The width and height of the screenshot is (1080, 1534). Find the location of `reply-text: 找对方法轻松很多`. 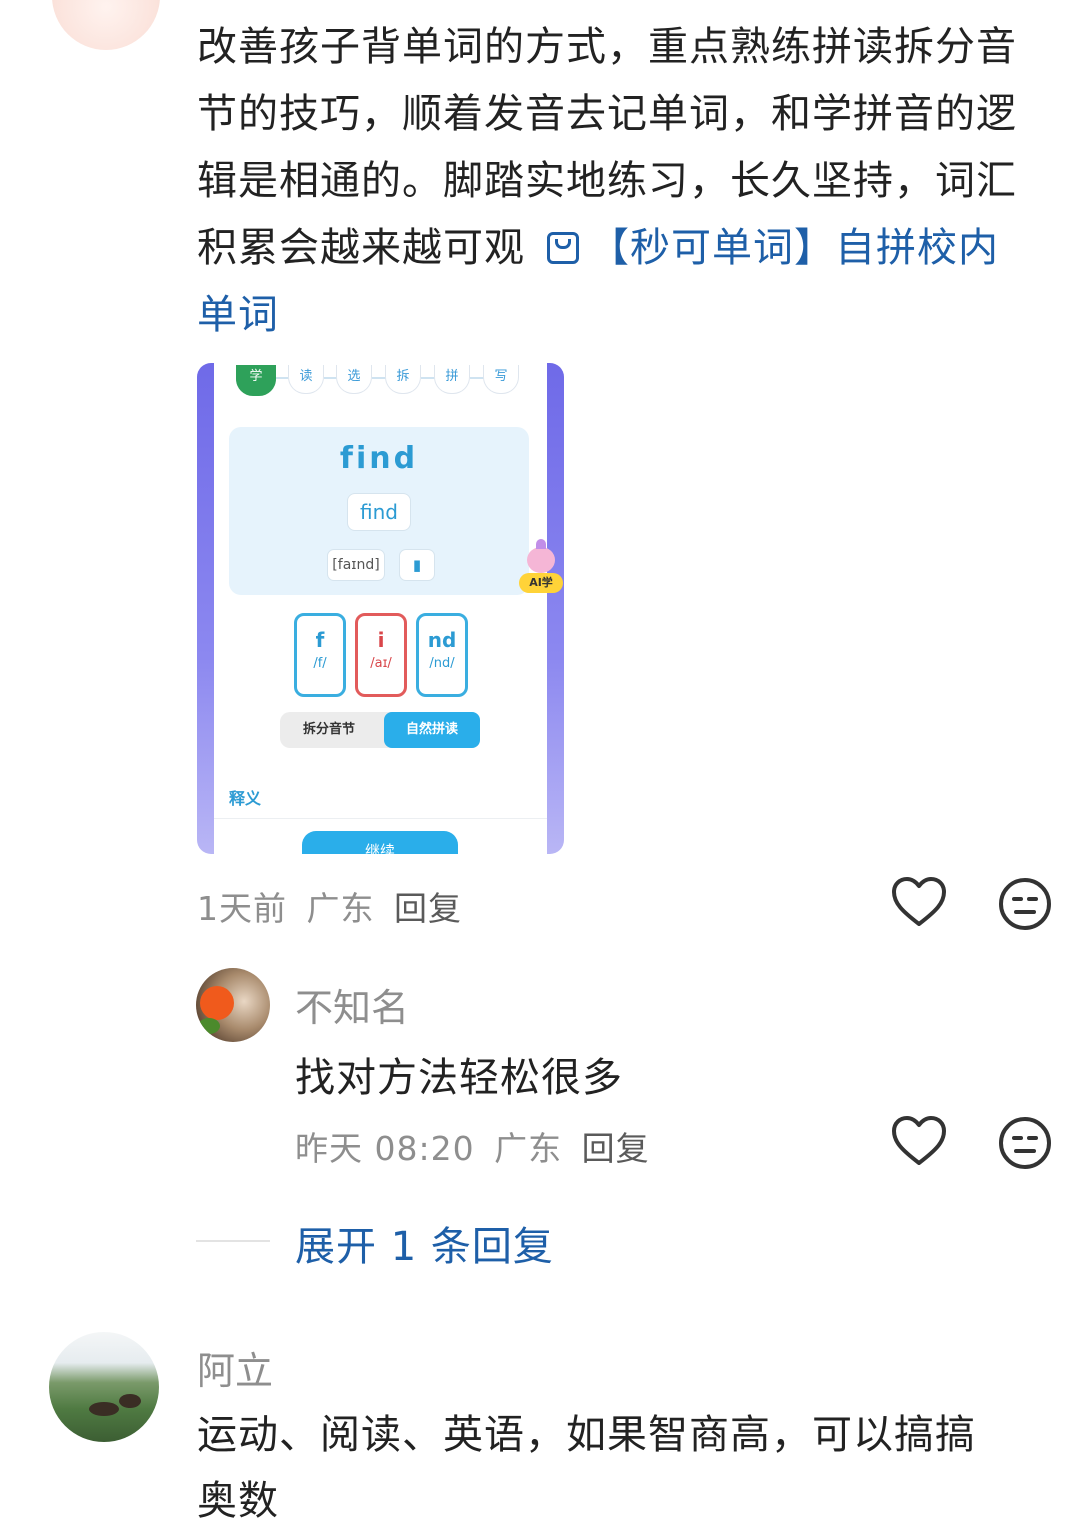

reply-text: 找对方法轻松很多 is located at coordinates (459, 1078).